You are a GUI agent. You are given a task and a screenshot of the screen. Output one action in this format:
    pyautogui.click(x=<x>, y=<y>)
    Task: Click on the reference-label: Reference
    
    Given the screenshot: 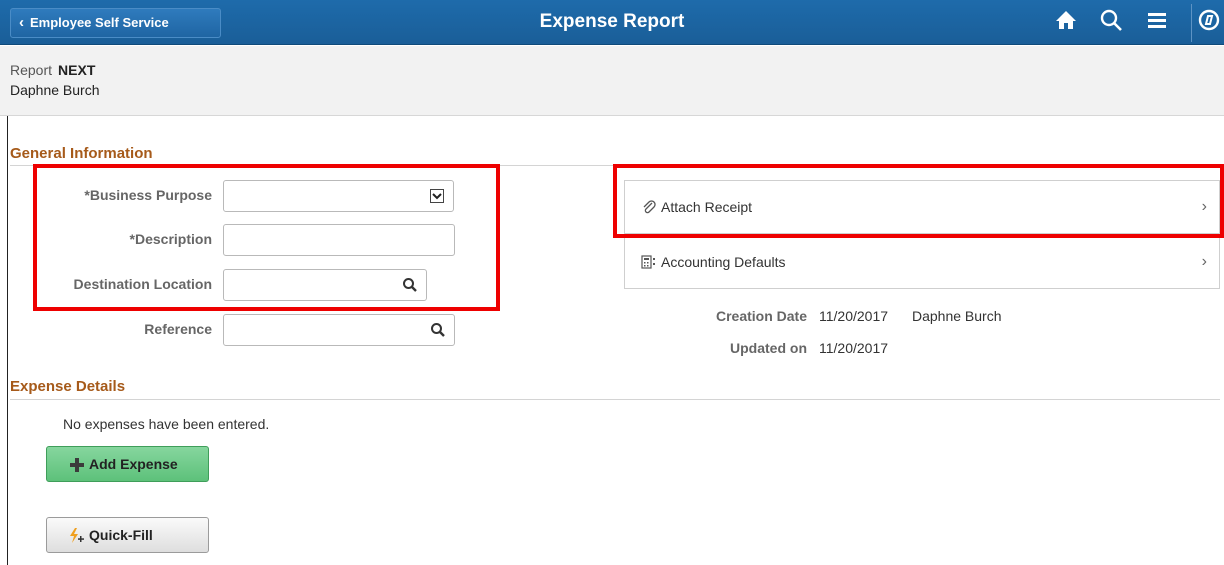 What is the action you would take?
    pyautogui.click(x=178, y=329)
    